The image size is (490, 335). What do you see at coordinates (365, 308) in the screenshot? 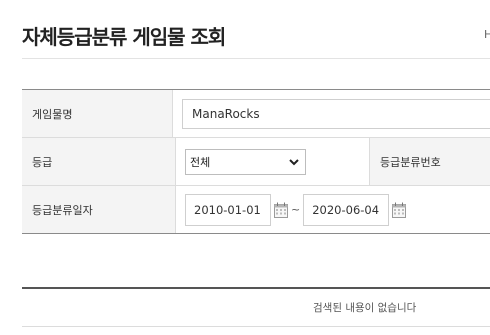
I see `empty-results-message: 검색된 내용이 없습니다` at bounding box center [365, 308].